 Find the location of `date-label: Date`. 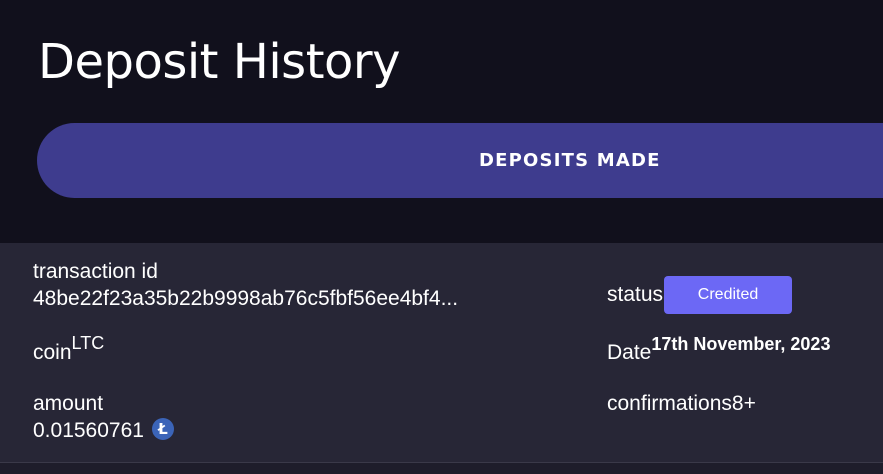

date-label: Date is located at coordinates (629, 352).